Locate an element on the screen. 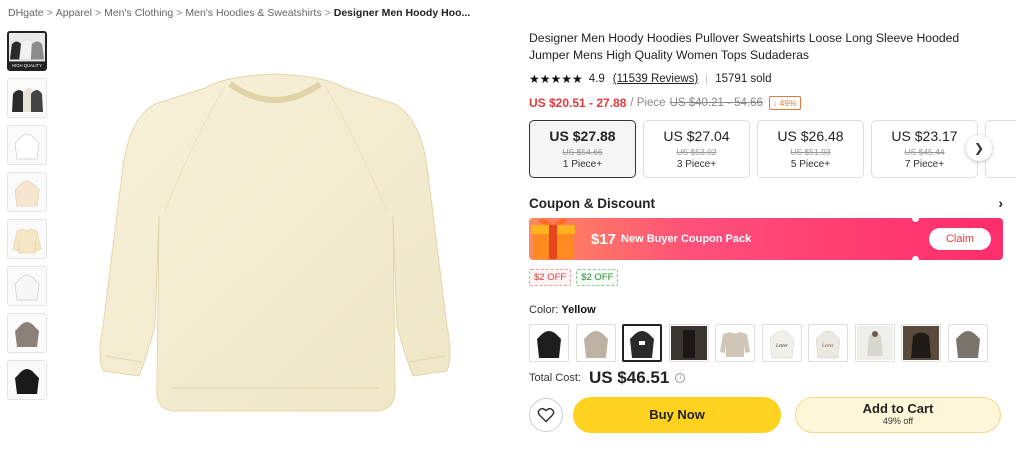 The image size is (1024, 452). selected-color: Yellow is located at coordinates (578, 310).